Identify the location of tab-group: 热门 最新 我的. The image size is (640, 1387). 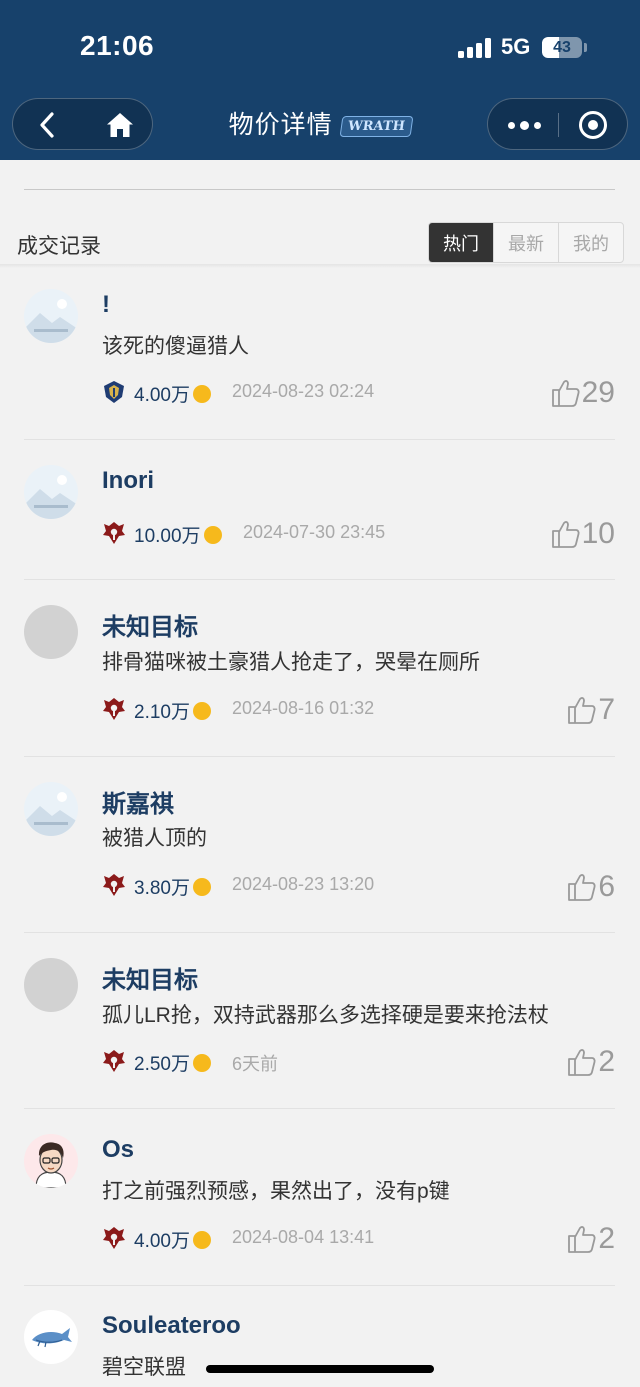
(526, 242).